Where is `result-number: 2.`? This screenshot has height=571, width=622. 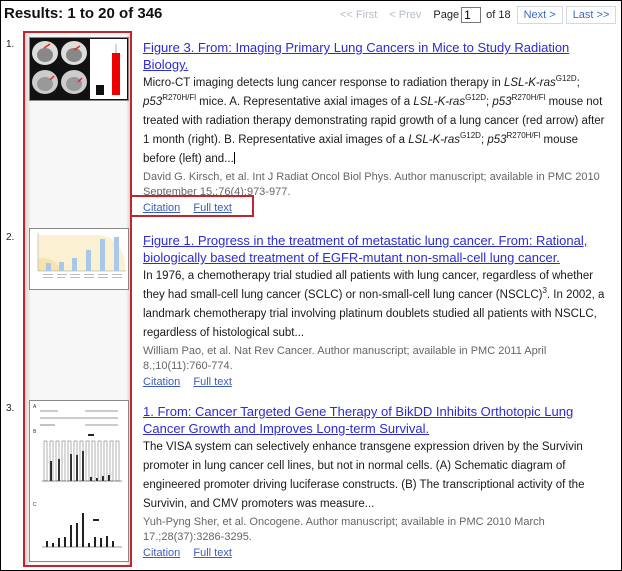 result-number: 2. is located at coordinates (10, 237).